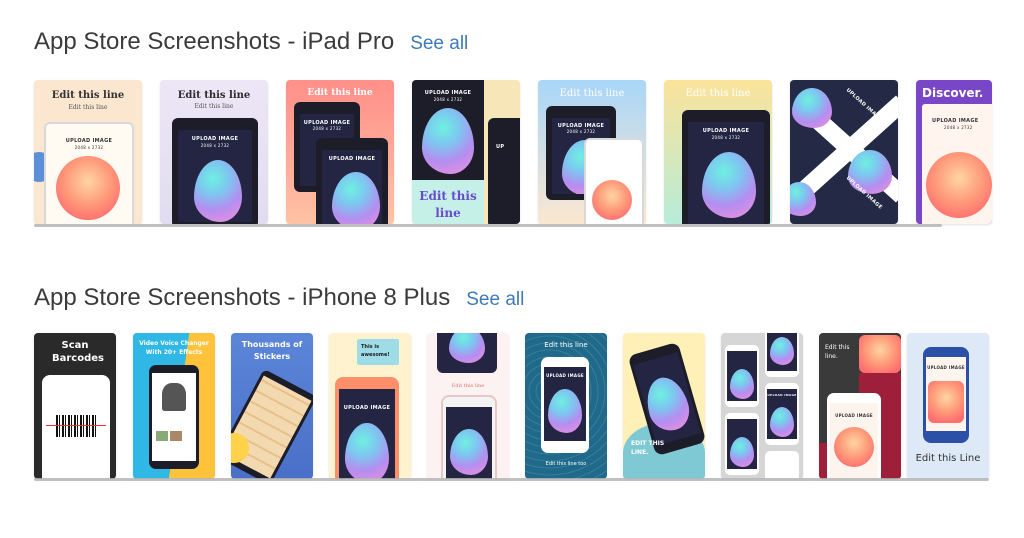 The height and width of the screenshot is (538, 1024). Describe the element at coordinates (953, 93) in the screenshot. I see `thumbnail-heading: Discover.` at that location.